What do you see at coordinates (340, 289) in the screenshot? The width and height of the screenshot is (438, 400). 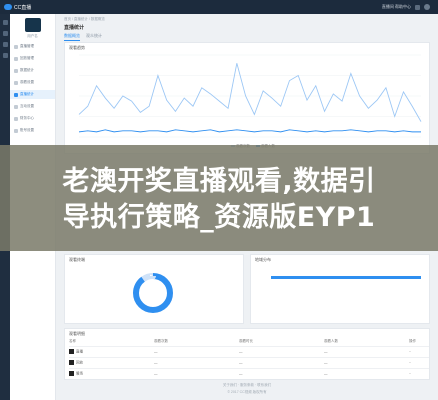 I see `region-card: 地域分布` at bounding box center [340, 289].